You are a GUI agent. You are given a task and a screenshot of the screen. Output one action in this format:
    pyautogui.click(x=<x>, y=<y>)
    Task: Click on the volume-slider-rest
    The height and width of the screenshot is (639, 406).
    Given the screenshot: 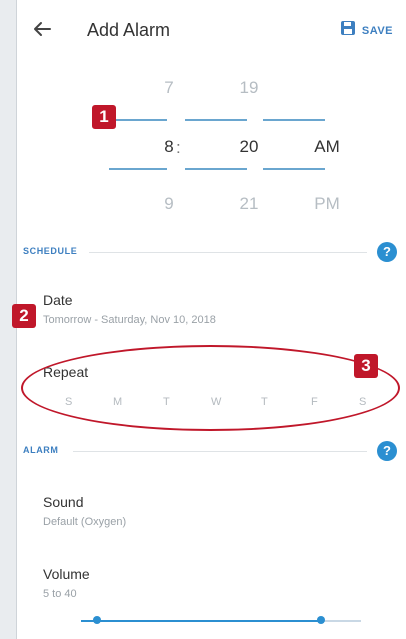 What is the action you would take?
    pyautogui.click(x=341, y=621)
    